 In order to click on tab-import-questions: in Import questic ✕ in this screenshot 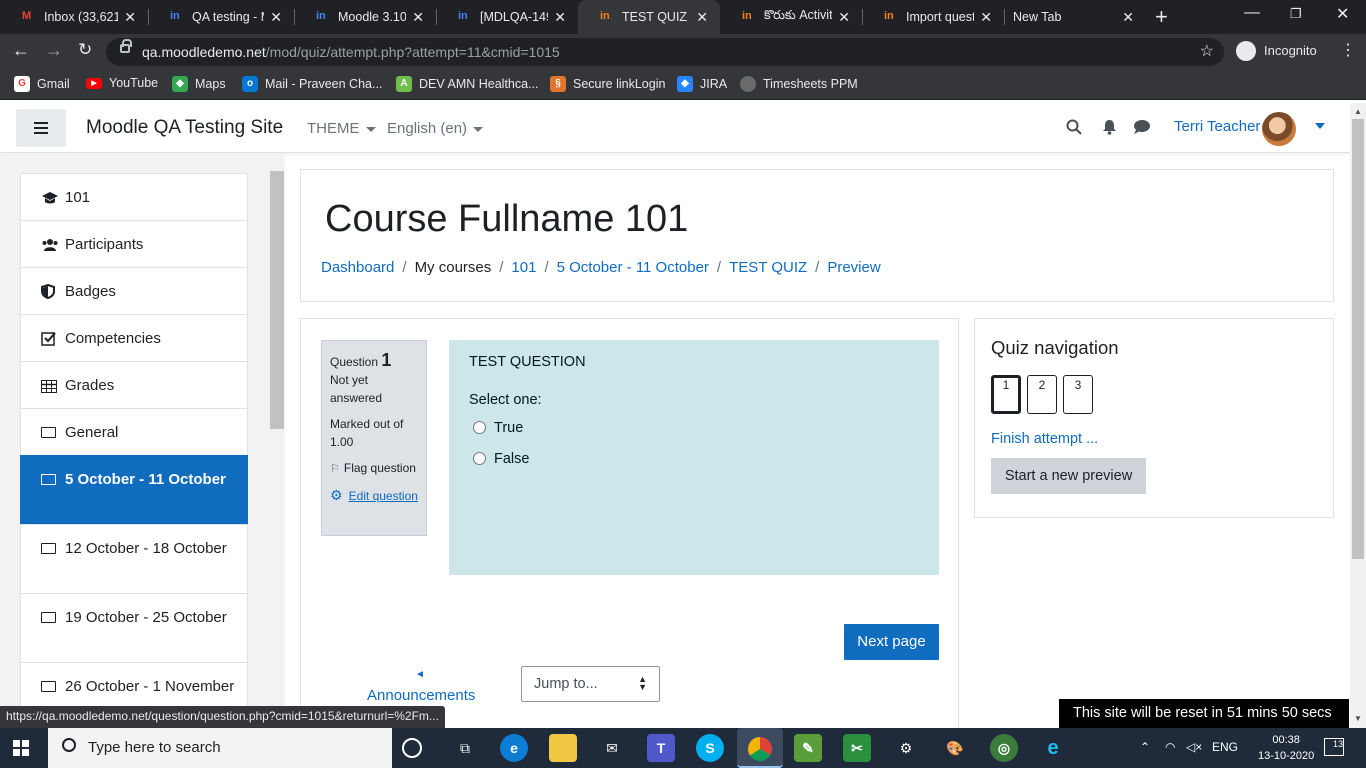, I will do `click(933, 17)`.